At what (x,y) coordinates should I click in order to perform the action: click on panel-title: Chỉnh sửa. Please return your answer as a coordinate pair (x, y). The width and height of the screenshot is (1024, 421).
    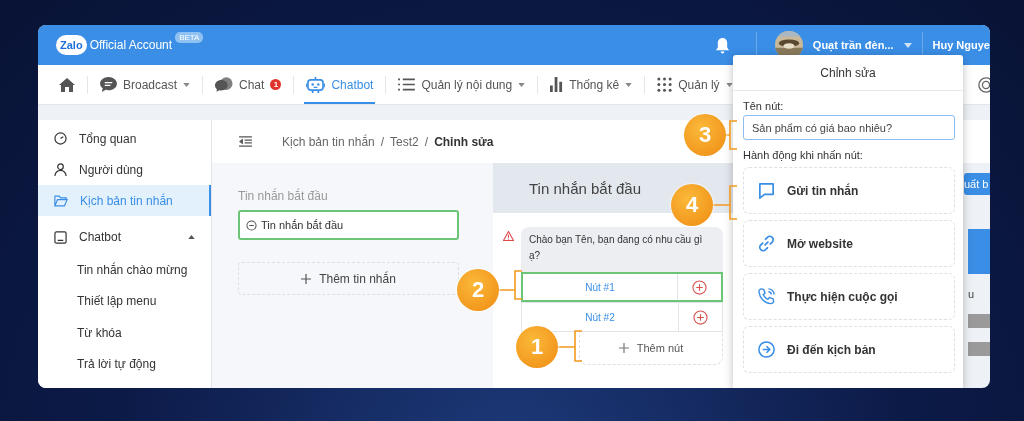
    Looking at the image, I should click on (848, 73).